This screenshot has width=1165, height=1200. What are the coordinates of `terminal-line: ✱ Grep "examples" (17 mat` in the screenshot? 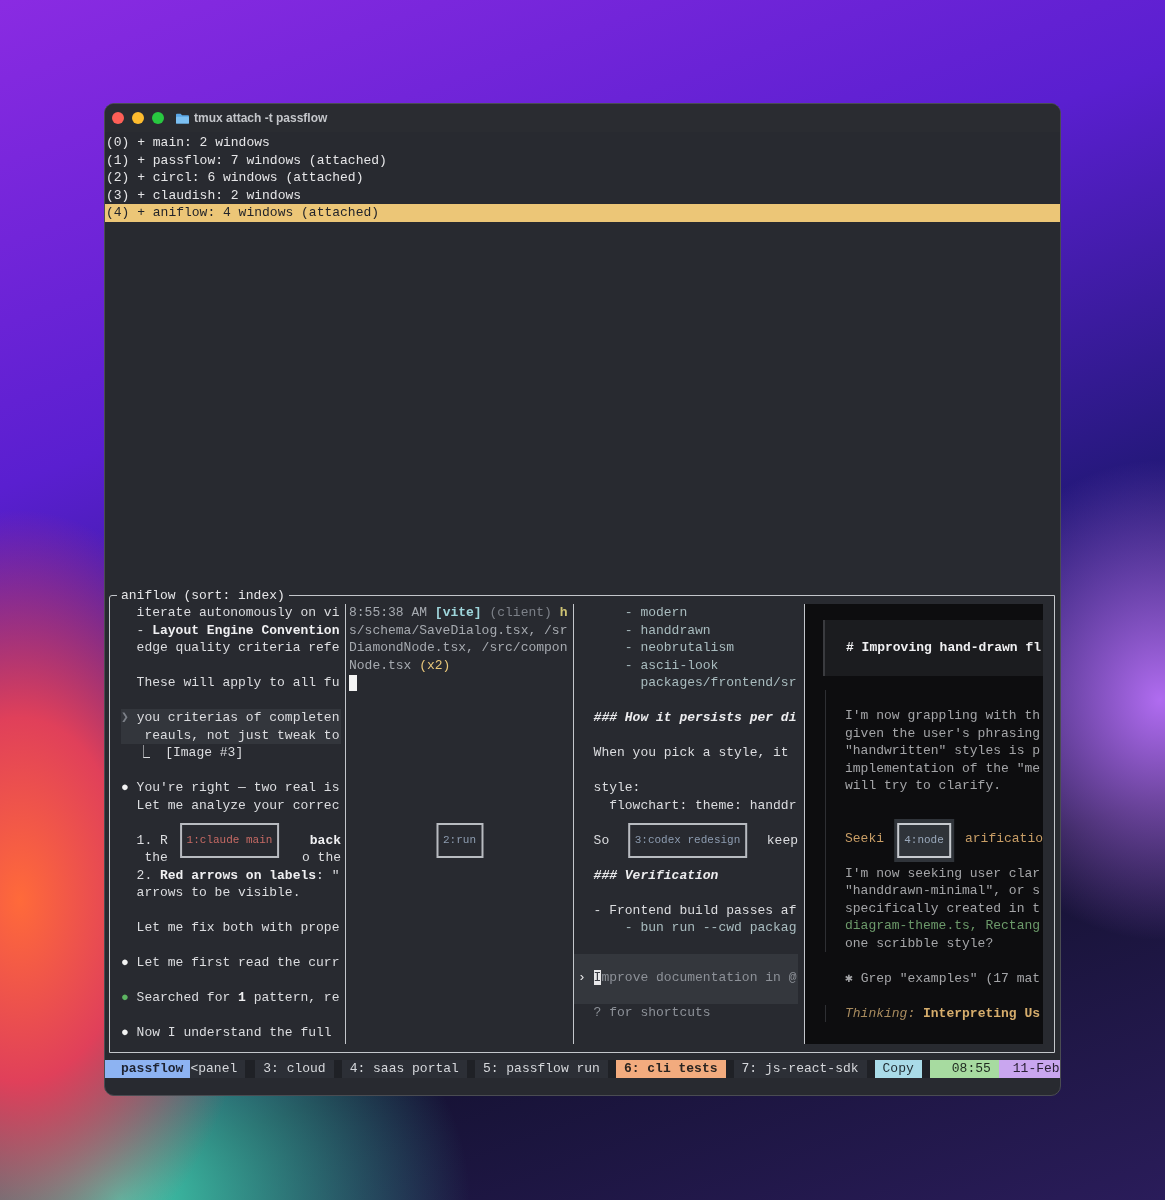 It's located at (943, 978).